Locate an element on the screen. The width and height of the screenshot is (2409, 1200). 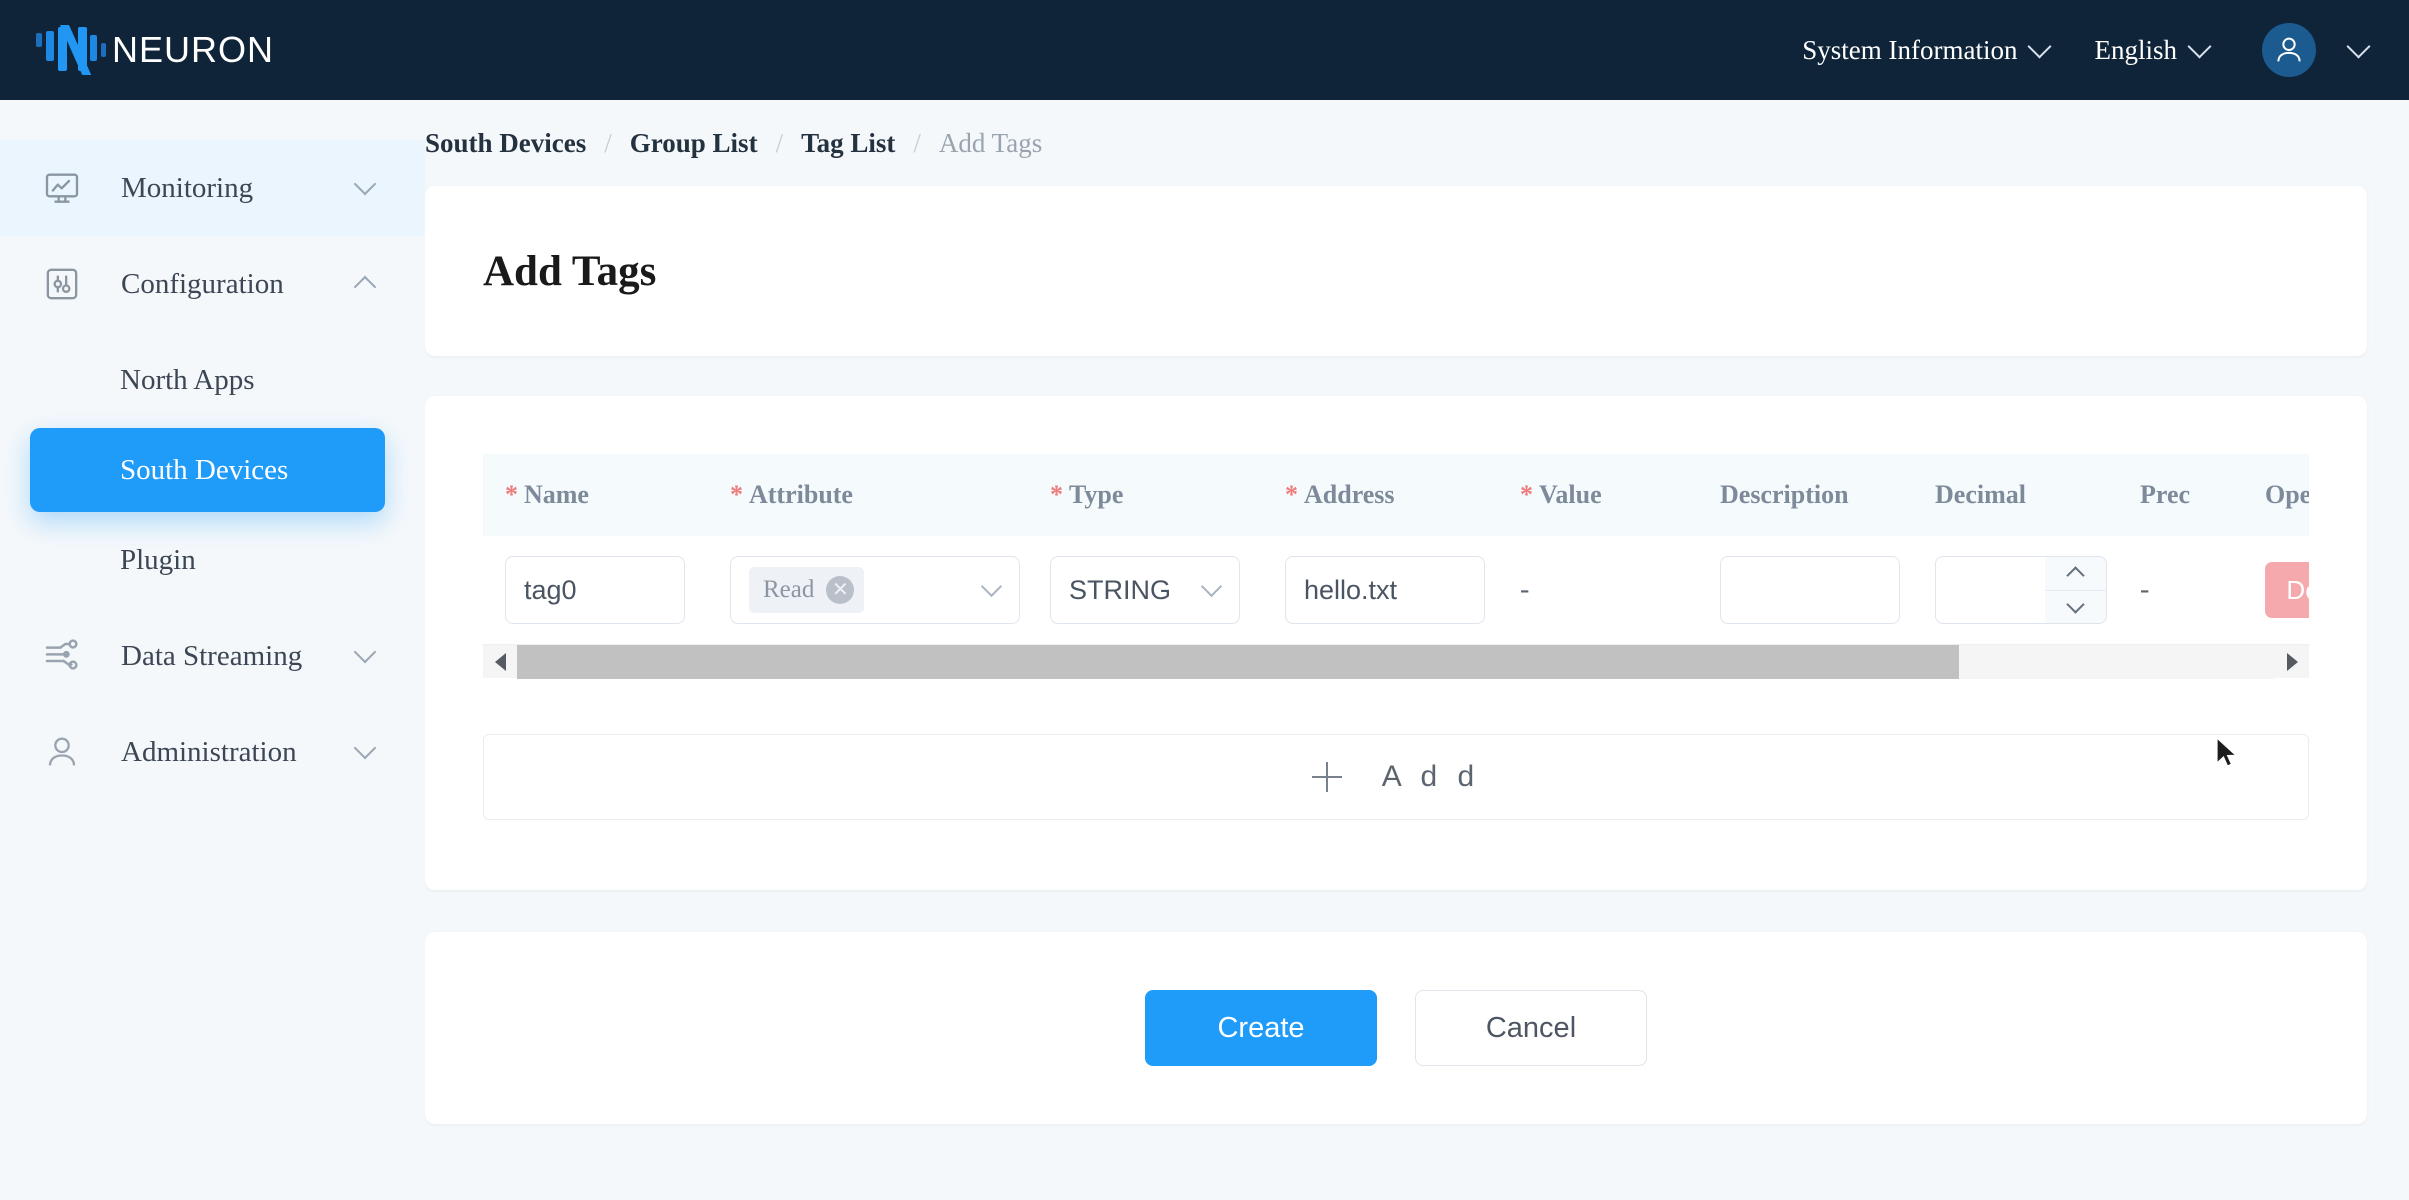
breadcrumb-item-tag-list: Tag List is located at coordinates (848, 143).